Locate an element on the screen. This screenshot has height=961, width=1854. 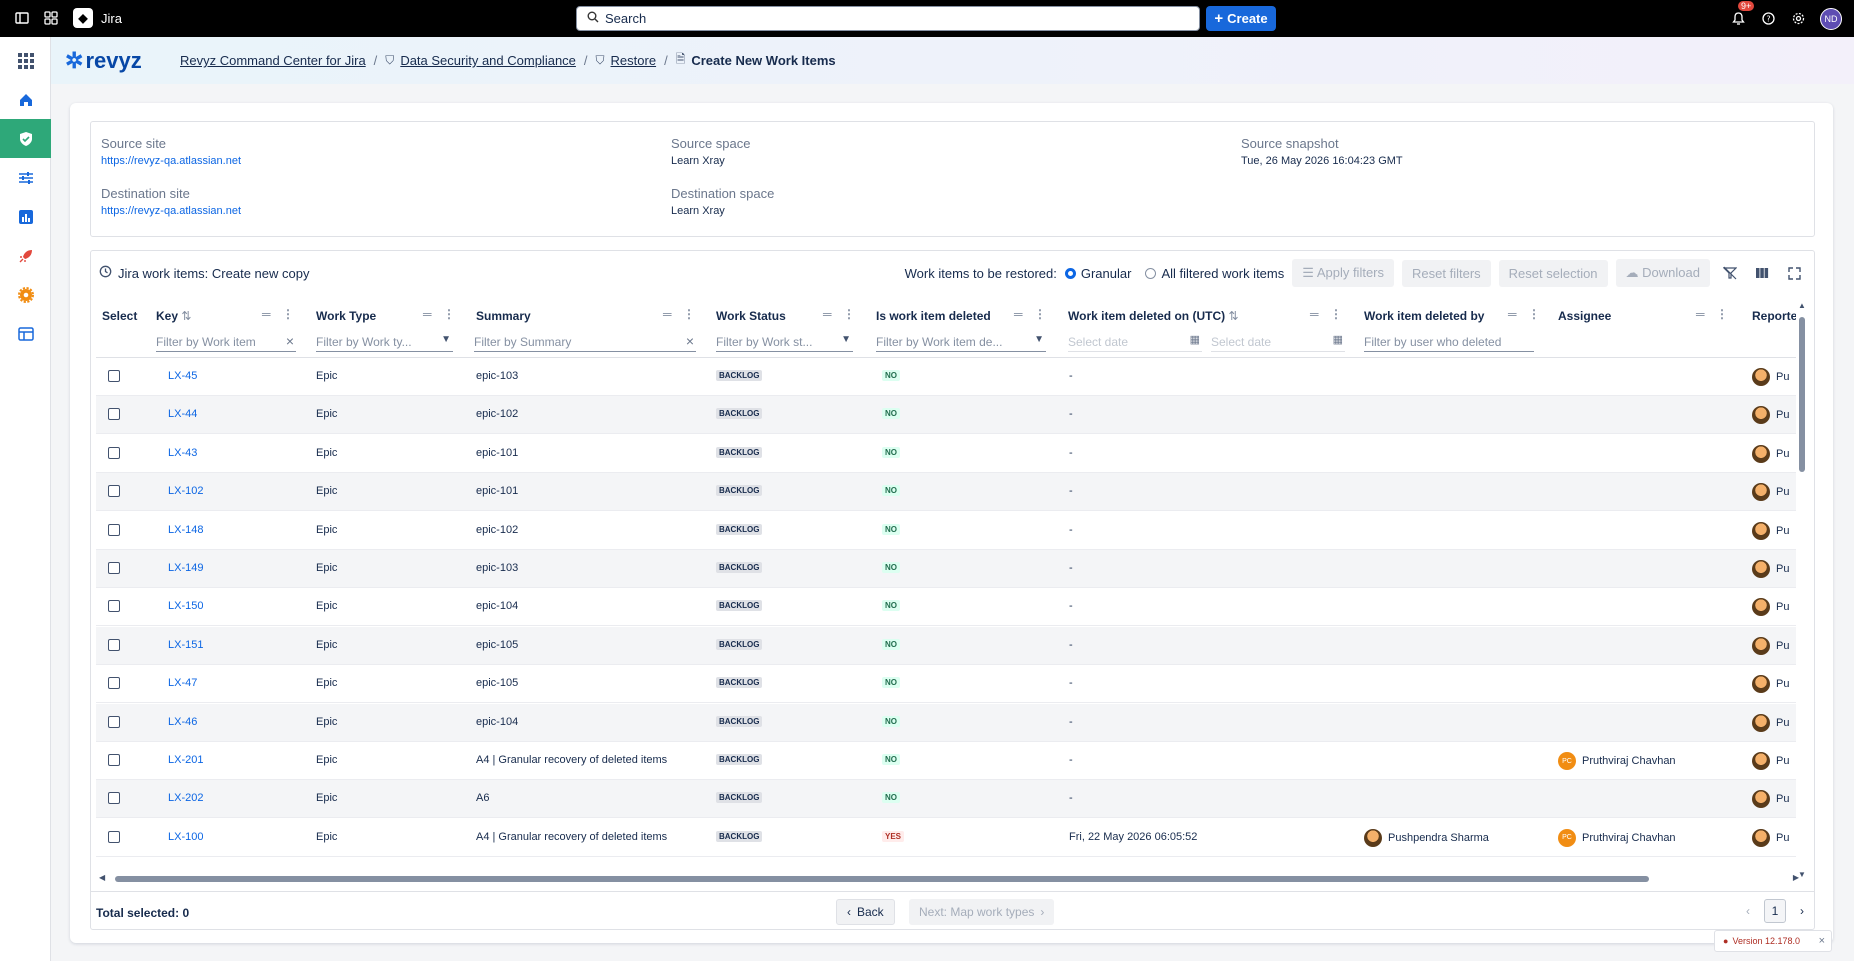
scroll-up-icon: ▲ is located at coordinates (1802, 305).